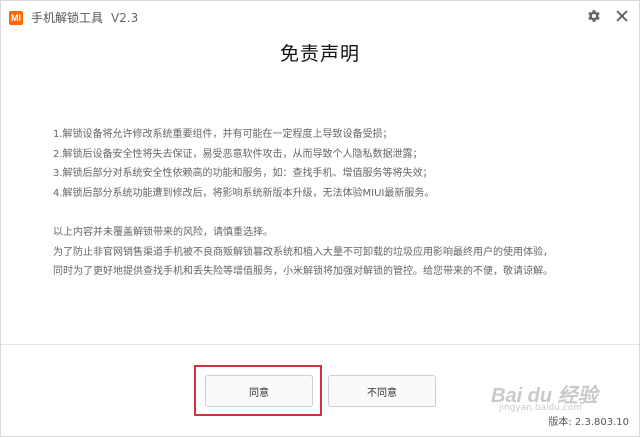  What do you see at coordinates (319, 54) in the screenshot?
I see `page-title: 免责声明` at bounding box center [319, 54].